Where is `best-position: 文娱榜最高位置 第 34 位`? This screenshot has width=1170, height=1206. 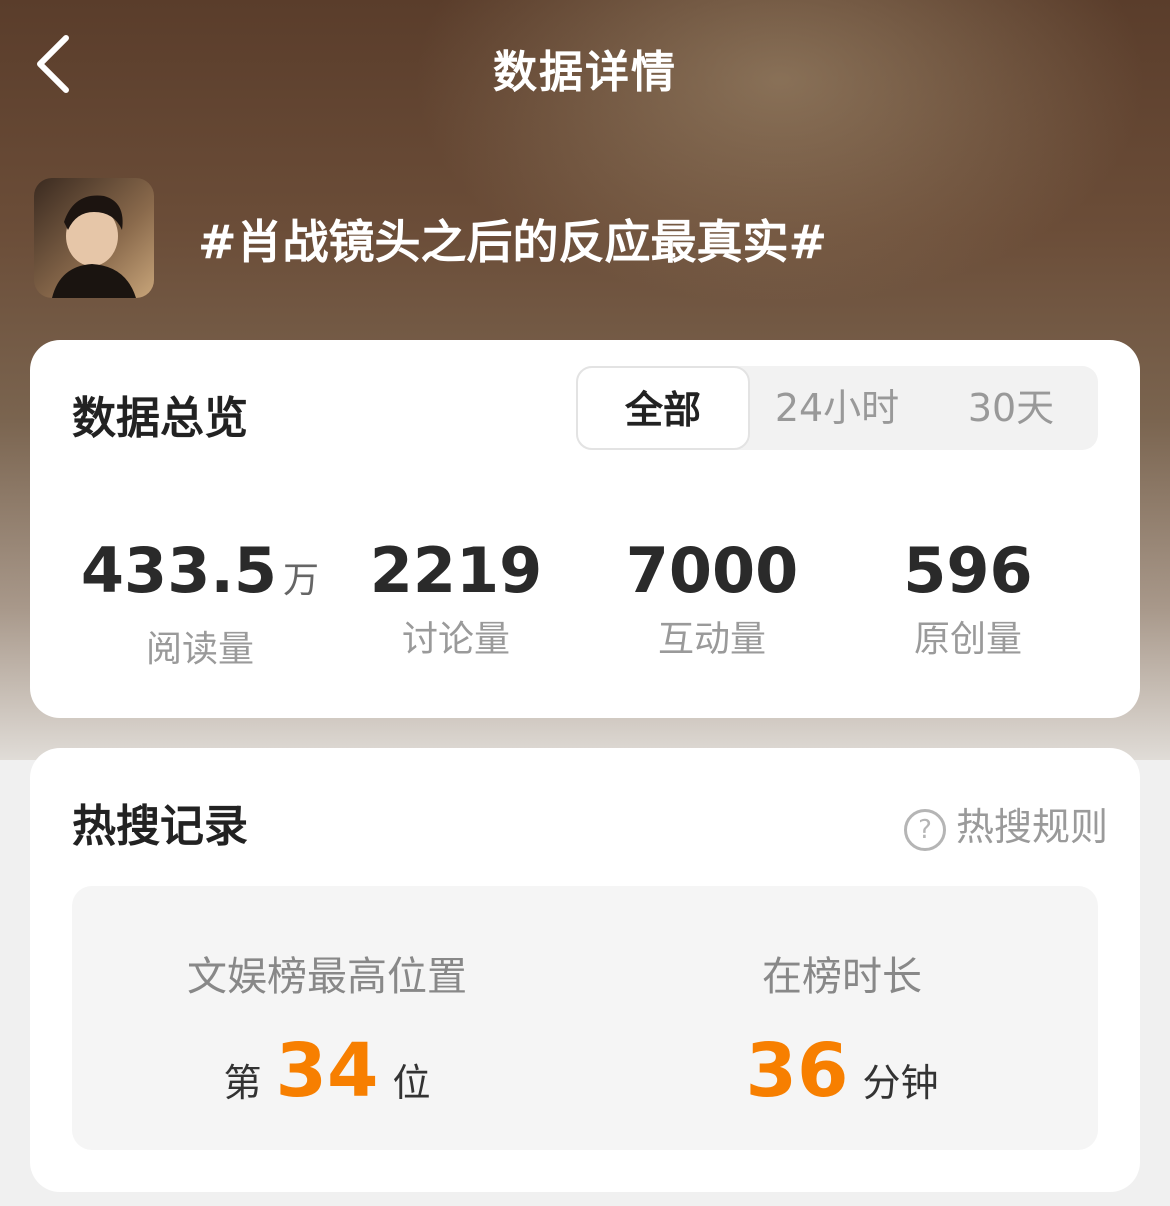
best-position: 文娱榜最高位置 第 34 位 is located at coordinates (327, 1029).